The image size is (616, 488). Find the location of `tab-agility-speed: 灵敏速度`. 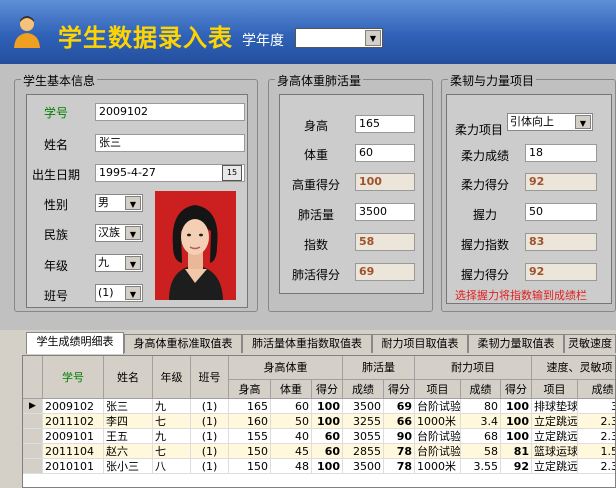

tab-agility-speed: 灵敏速度 is located at coordinates (590, 343).